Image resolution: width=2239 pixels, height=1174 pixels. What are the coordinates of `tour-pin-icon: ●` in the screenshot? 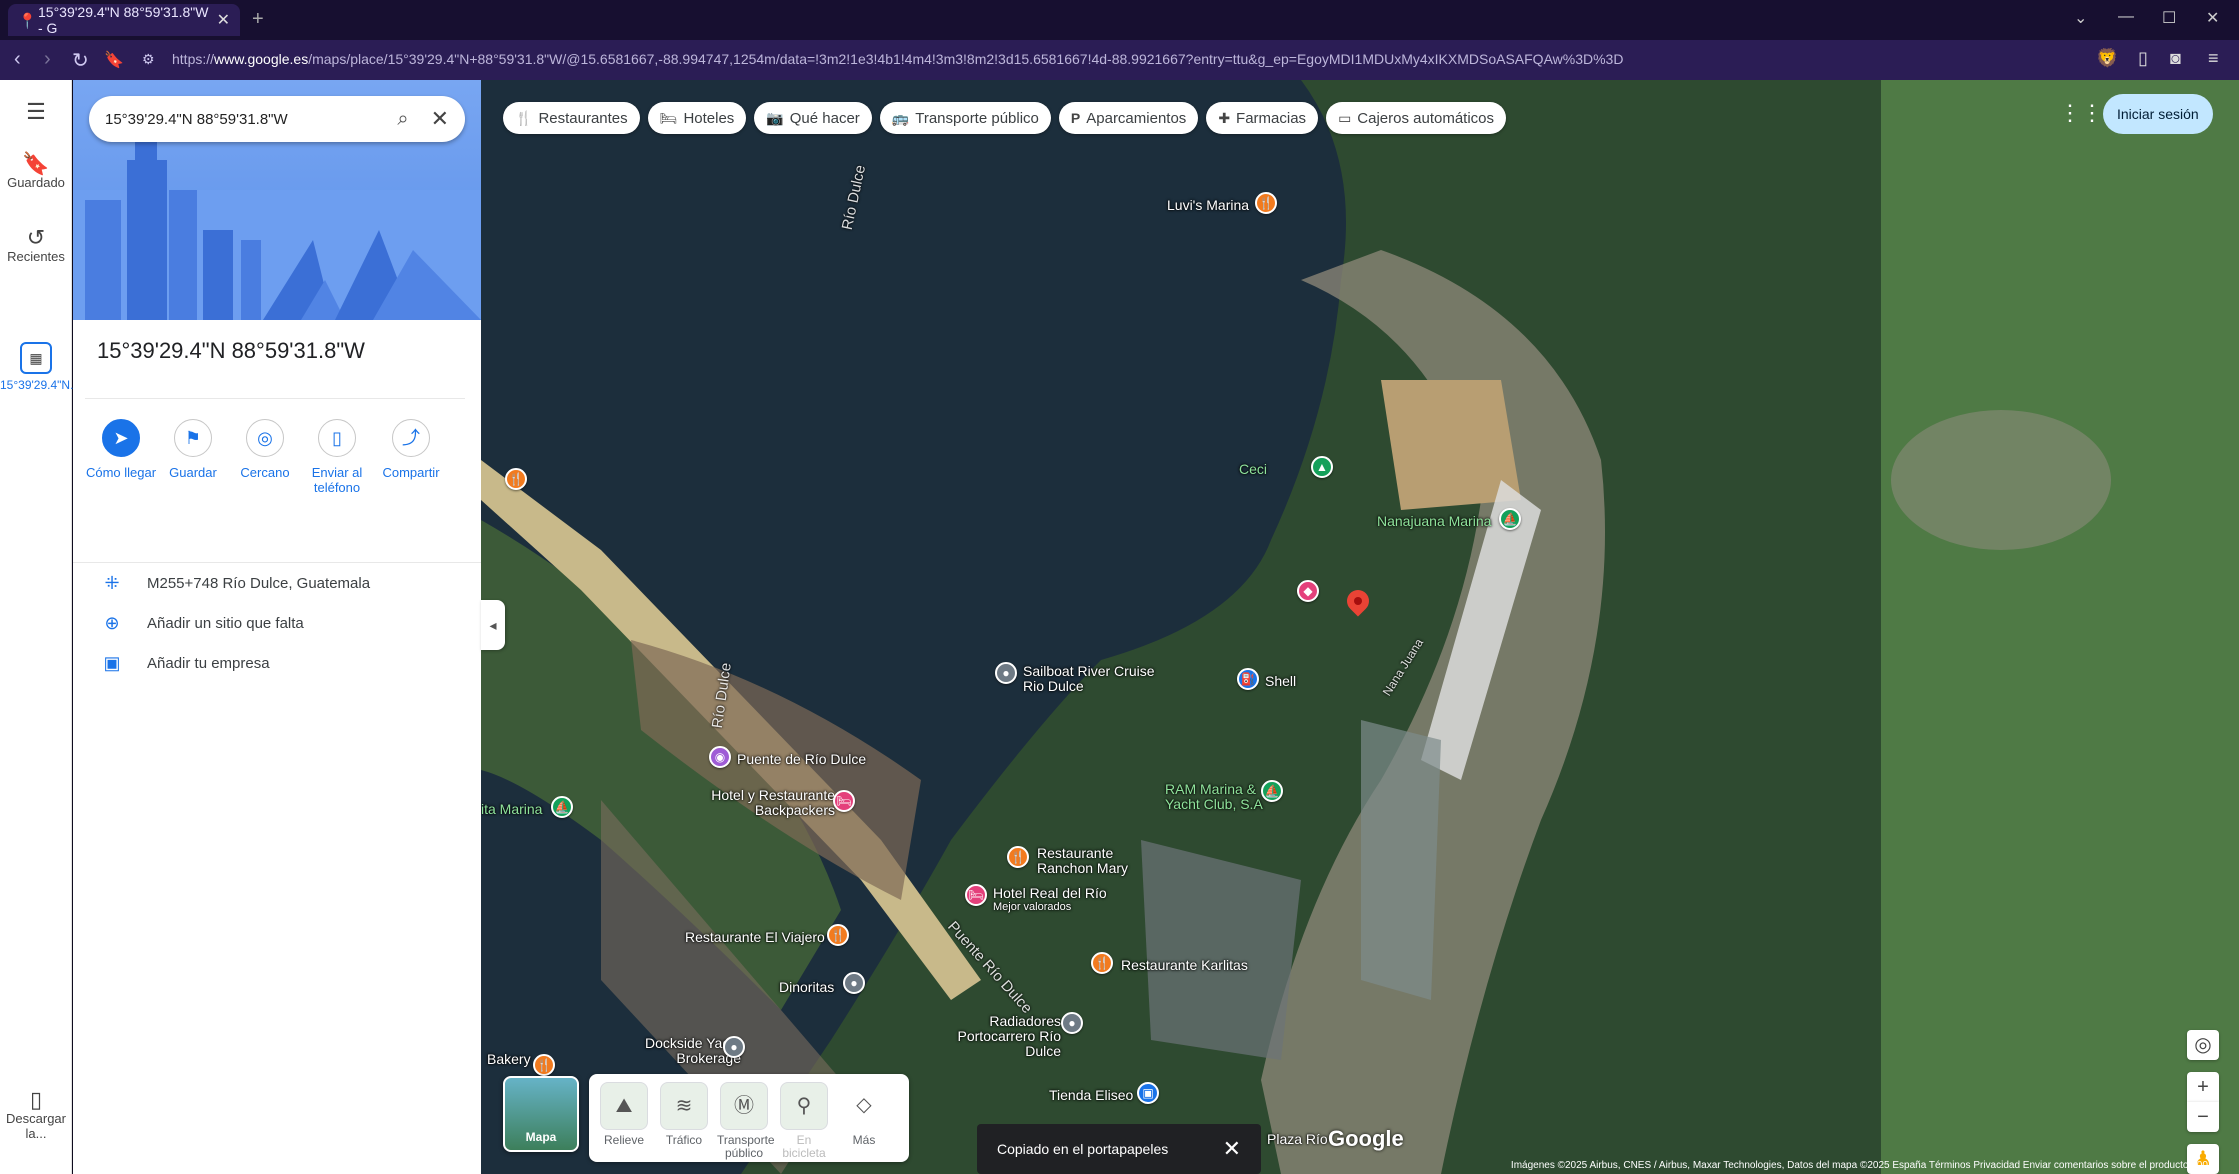 It's located at (1006, 673).